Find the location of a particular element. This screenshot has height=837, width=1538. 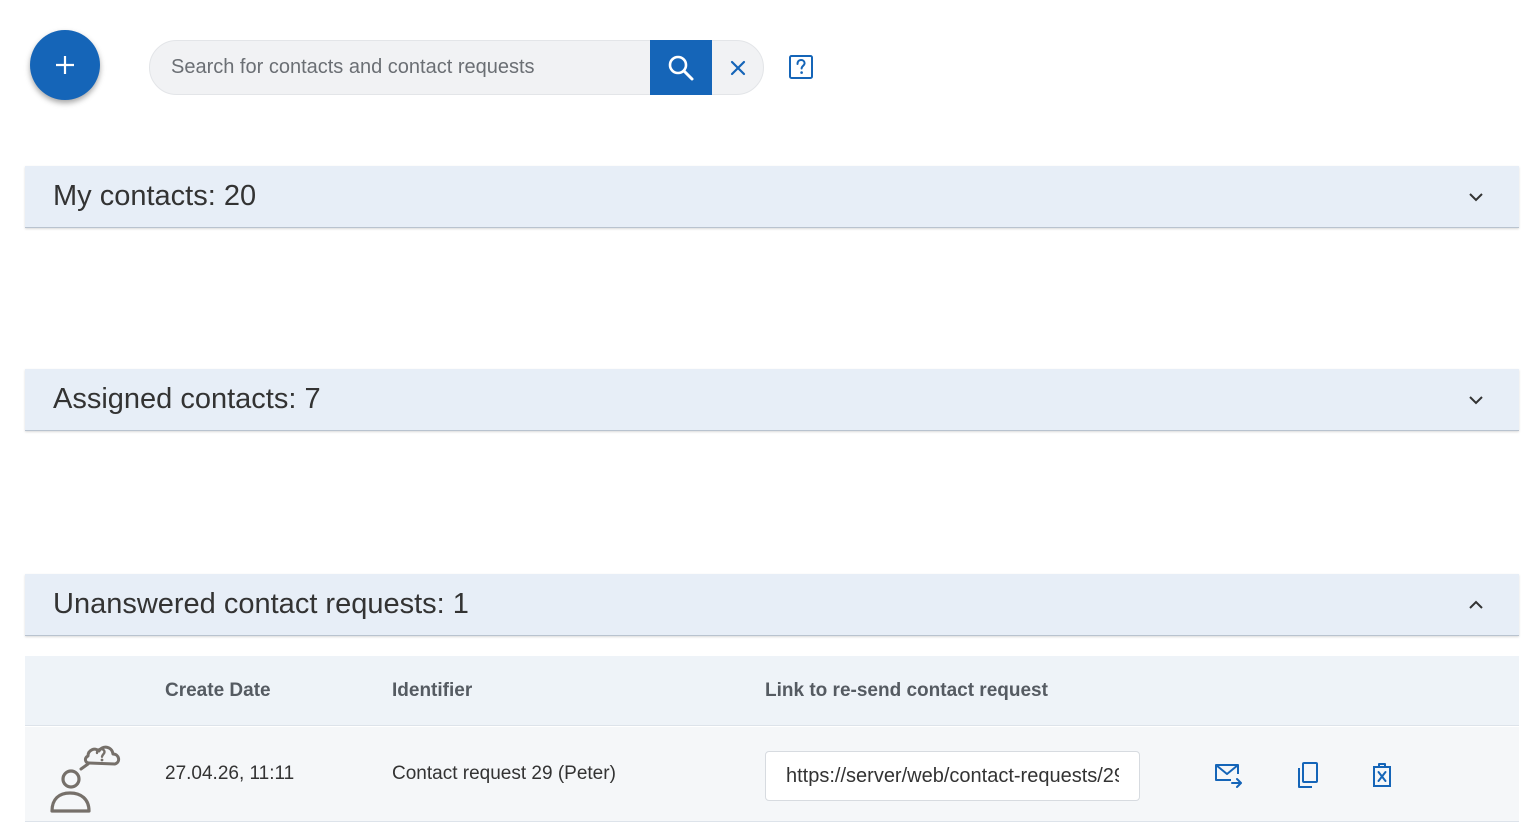

close-icon is located at coordinates (738, 67).